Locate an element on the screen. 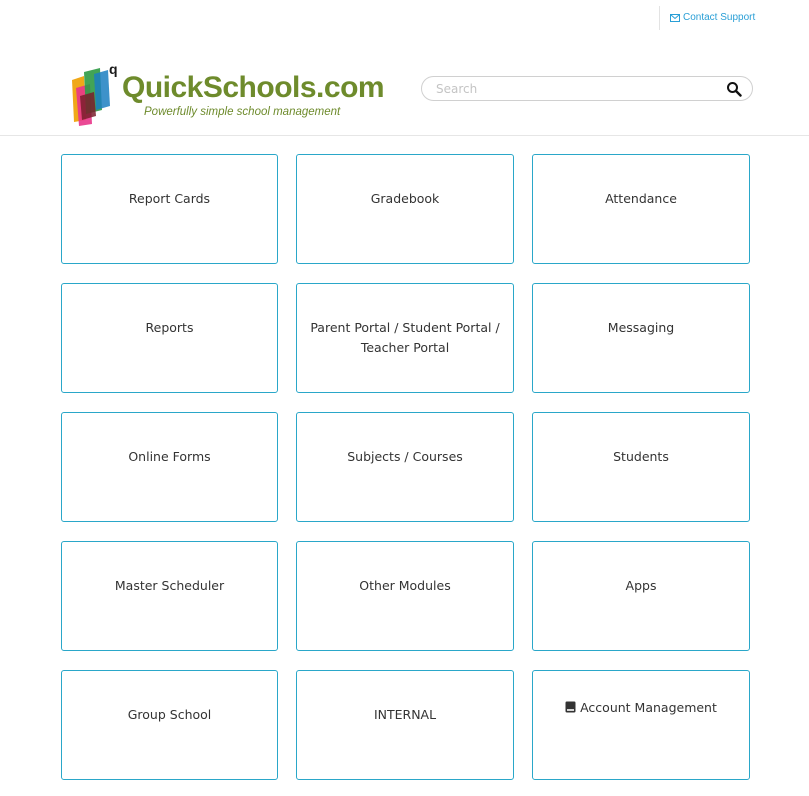  tile-subjects-courses: Subjects / Courses is located at coordinates (405, 467).